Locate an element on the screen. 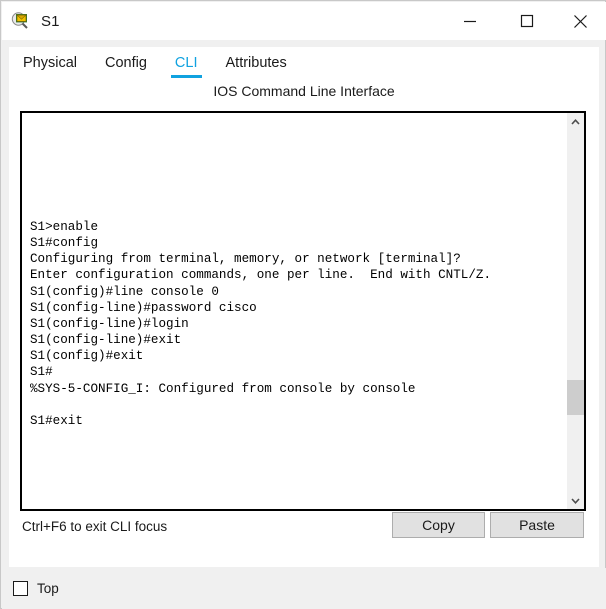  tab-cli: CLI is located at coordinates (186, 63).